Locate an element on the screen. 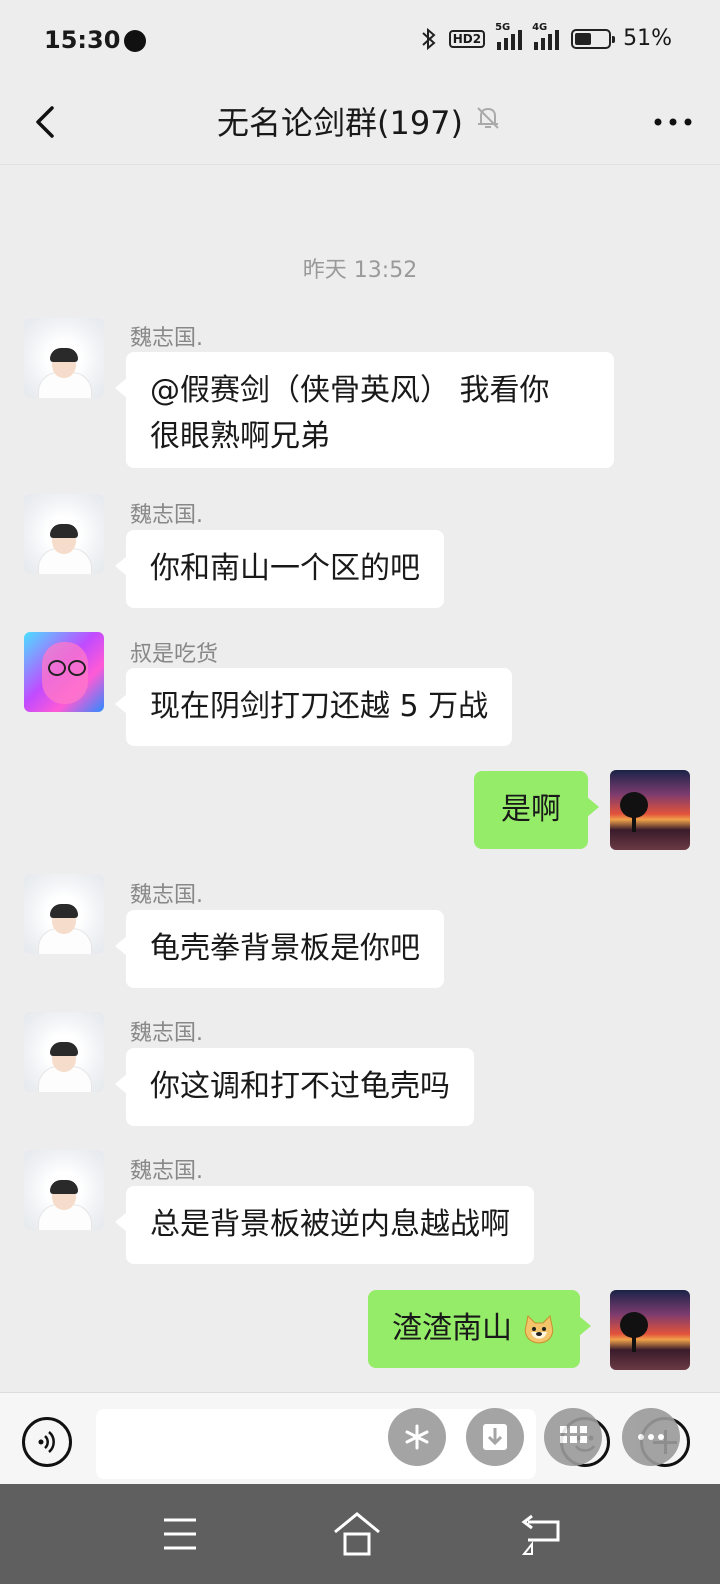  message-text: 龟壳拳背景板是你吧 is located at coordinates (285, 948).